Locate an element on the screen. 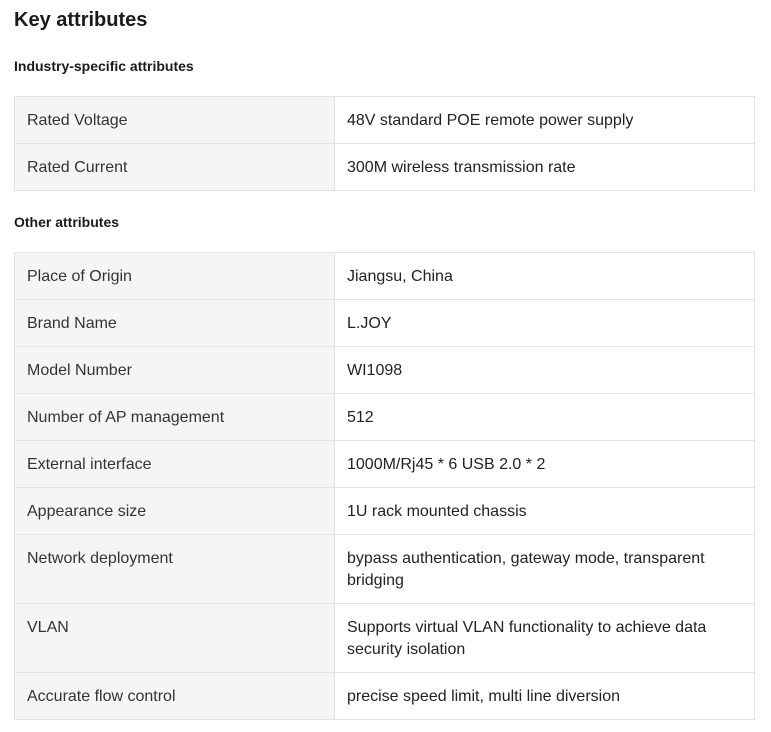 The height and width of the screenshot is (732, 771). table-row: Appearance size 1U rack mounted chassis is located at coordinates (384, 511).